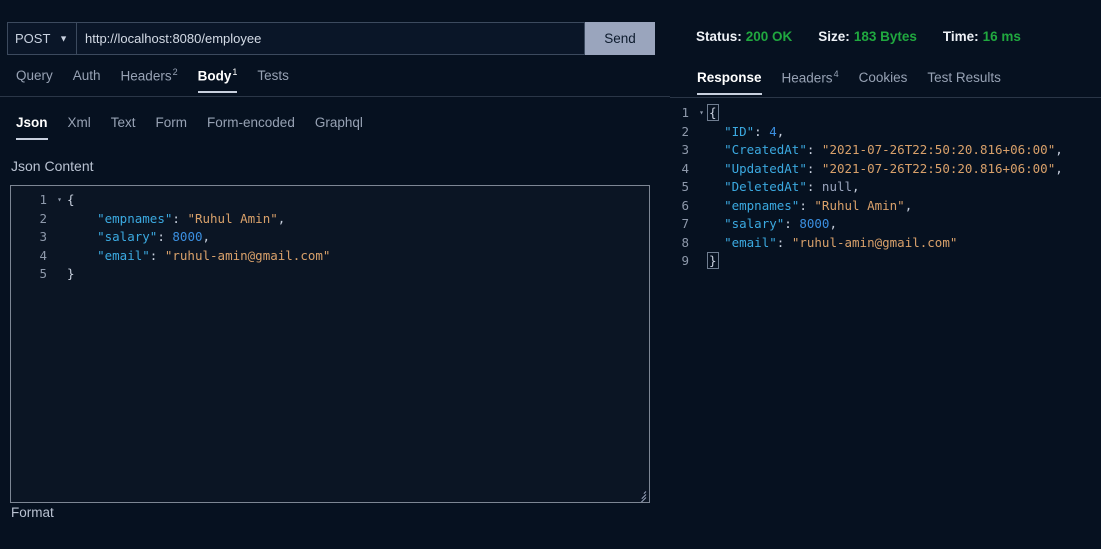 The height and width of the screenshot is (549, 1101). I want to click on code-line: 8 "email": "ruhul-amin@gmail.com", so click(885, 243).